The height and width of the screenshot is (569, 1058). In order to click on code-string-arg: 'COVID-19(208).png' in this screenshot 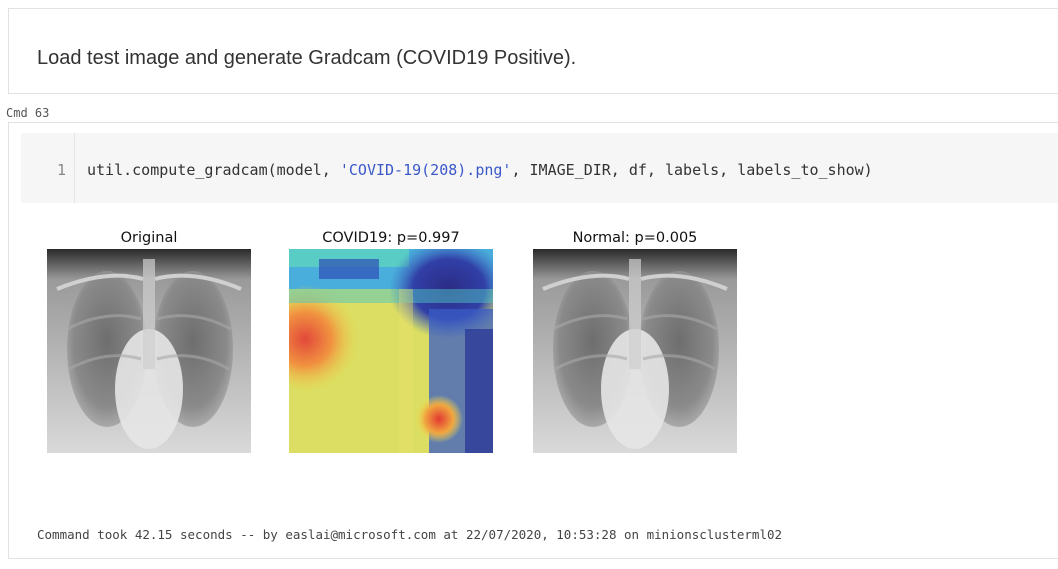, I will do `click(425, 170)`.